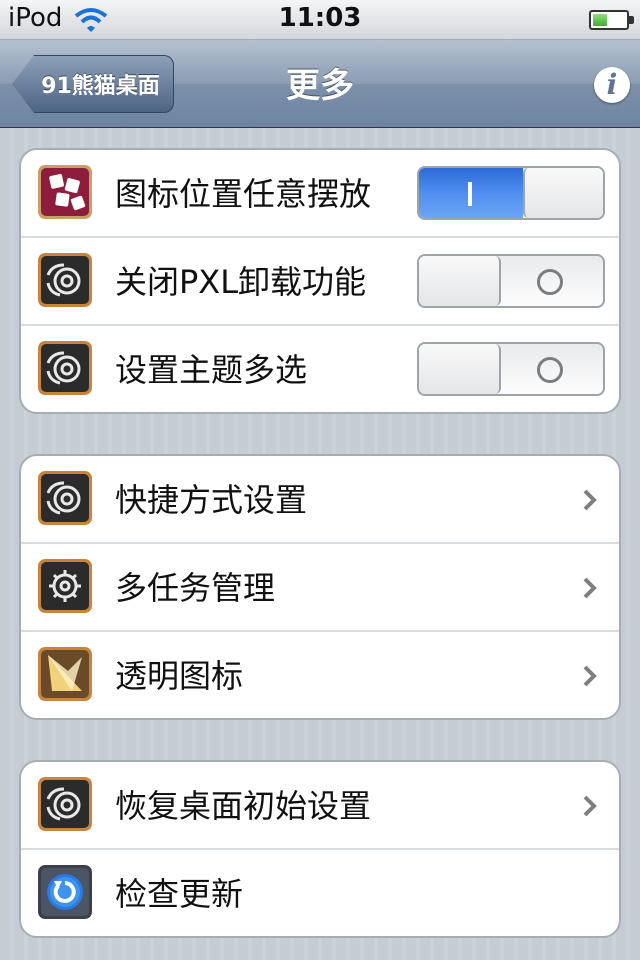 The height and width of the screenshot is (960, 640). Describe the element at coordinates (320, 500) in the screenshot. I see `row-shortcut-settings: 快捷方式设置` at that location.